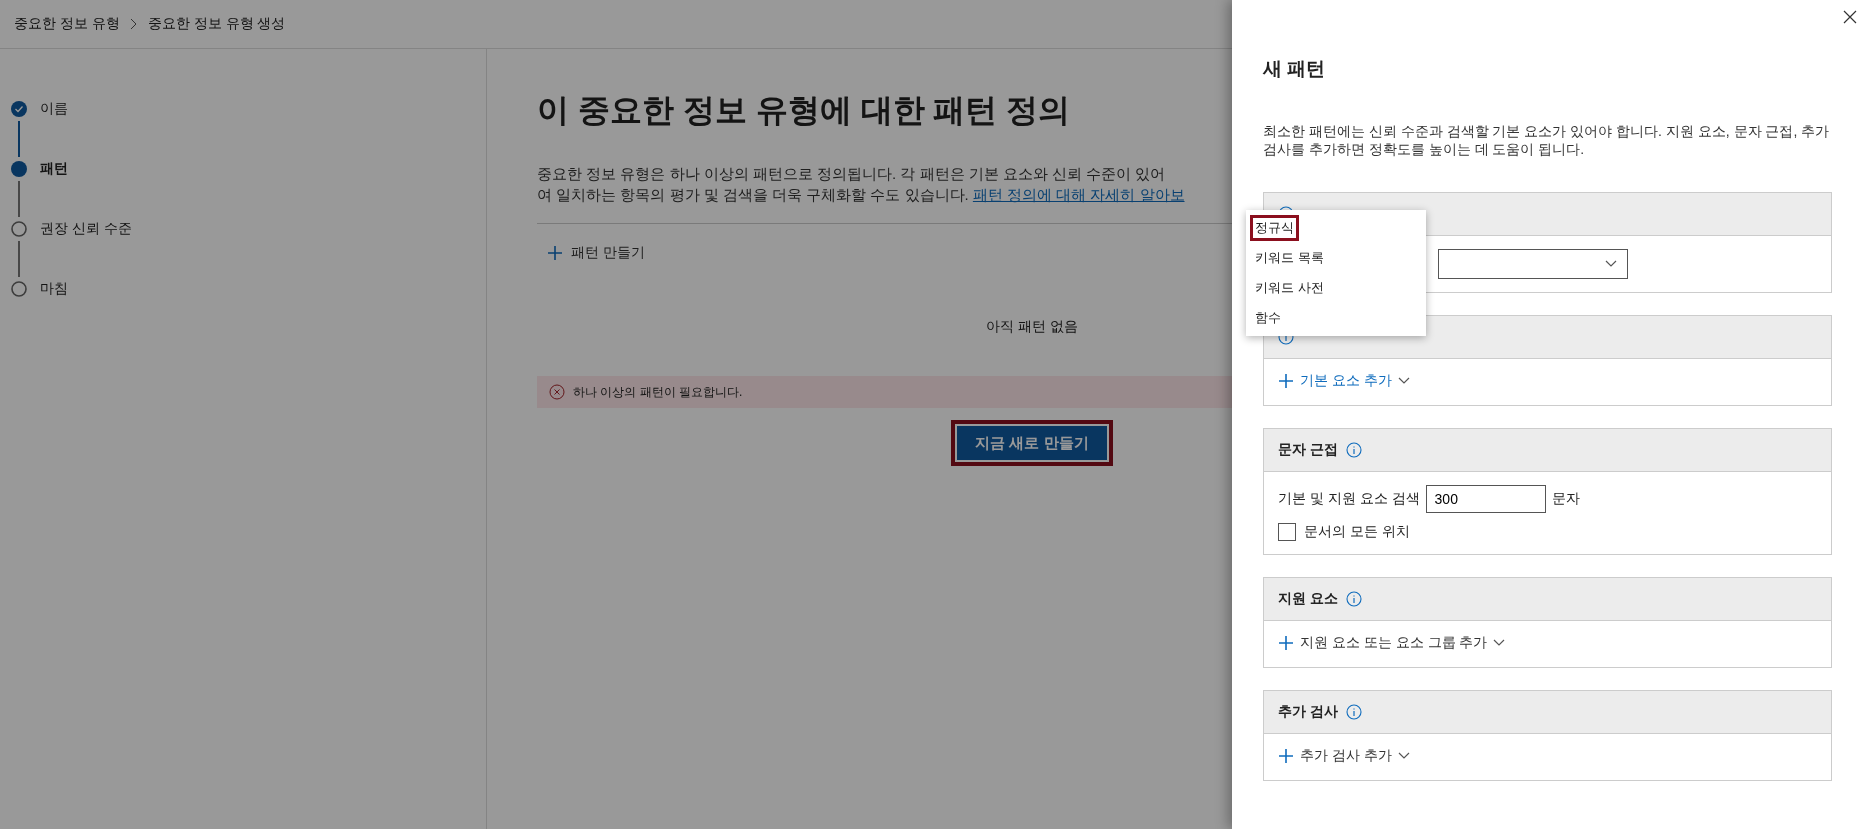 Image resolution: width=1869 pixels, height=829 pixels. Describe the element at coordinates (1268, 318) in the screenshot. I see `menu-item-text: 함수` at that location.